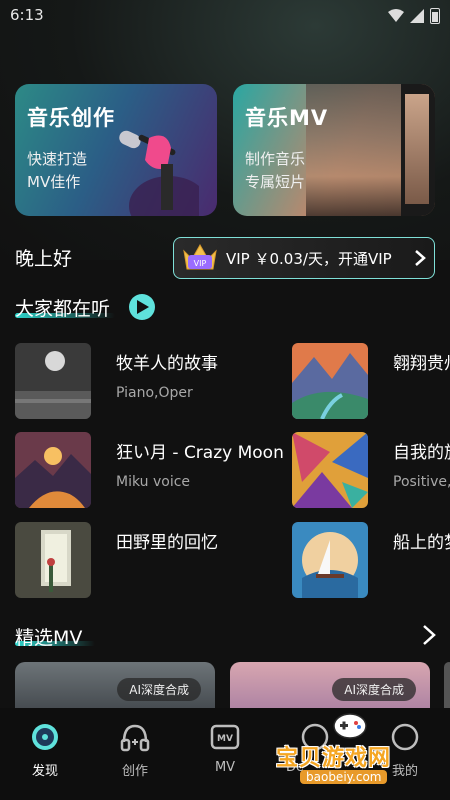  I want to click on song-title: 狂い月 - Crazy Moon, so click(200, 453).